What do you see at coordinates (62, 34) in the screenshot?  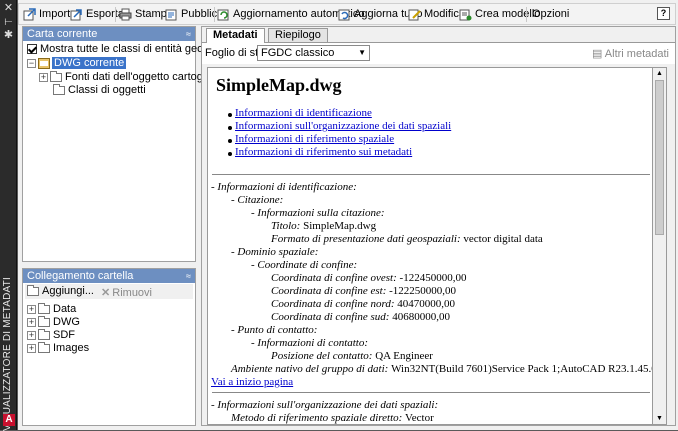 I see `current-map-title: Carta corrente` at bounding box center [62, 34].